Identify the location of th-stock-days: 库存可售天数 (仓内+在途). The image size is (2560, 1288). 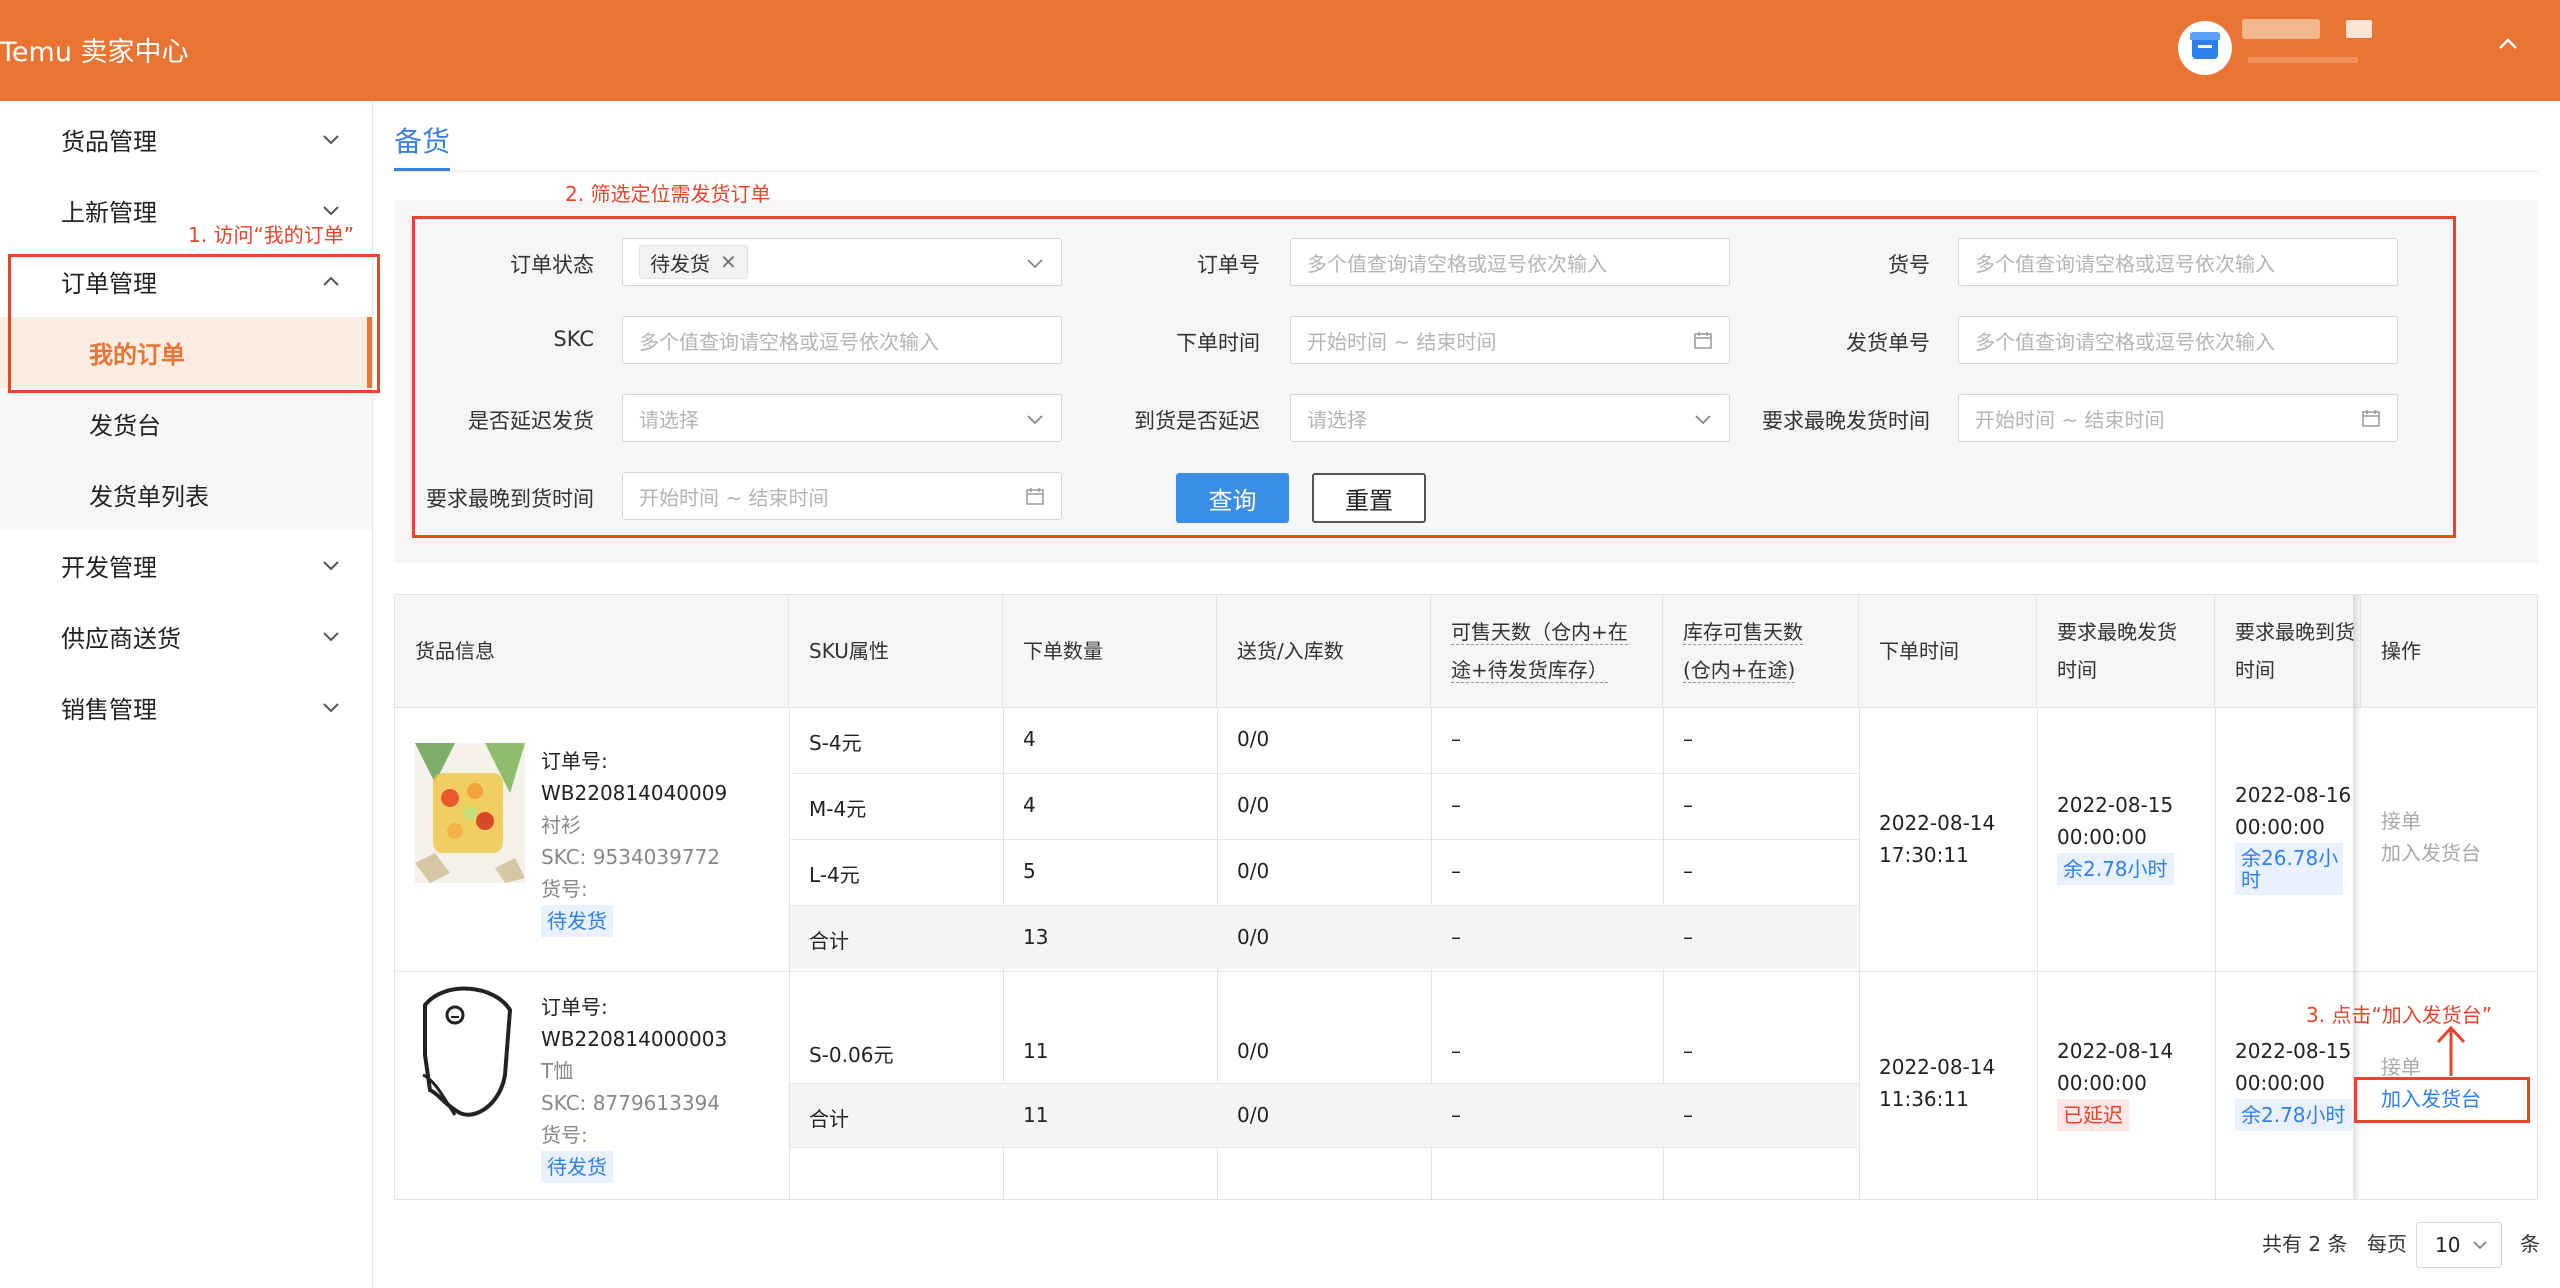
(1761, 651).